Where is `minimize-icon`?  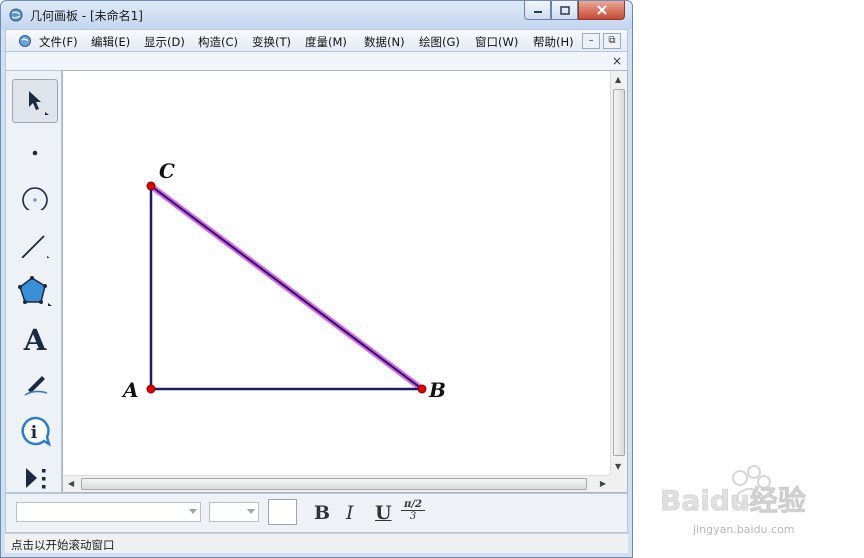 minimize-icon is located at coordinates (537, 12).